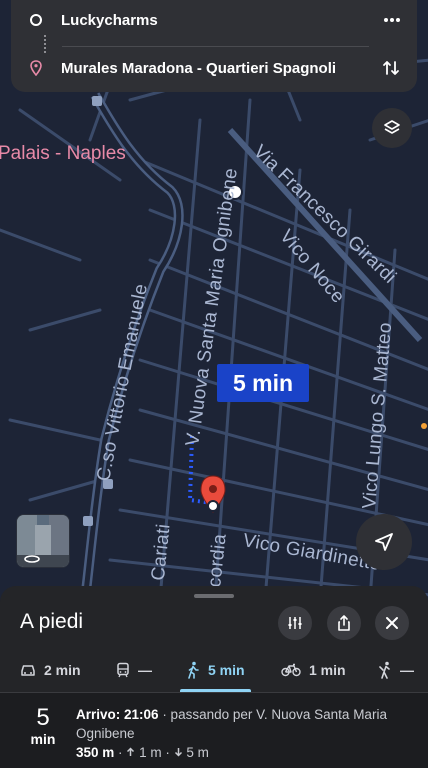 The width and height of the screenshot is (428, 768). I want to click on more-options-button, so click(392, 20).